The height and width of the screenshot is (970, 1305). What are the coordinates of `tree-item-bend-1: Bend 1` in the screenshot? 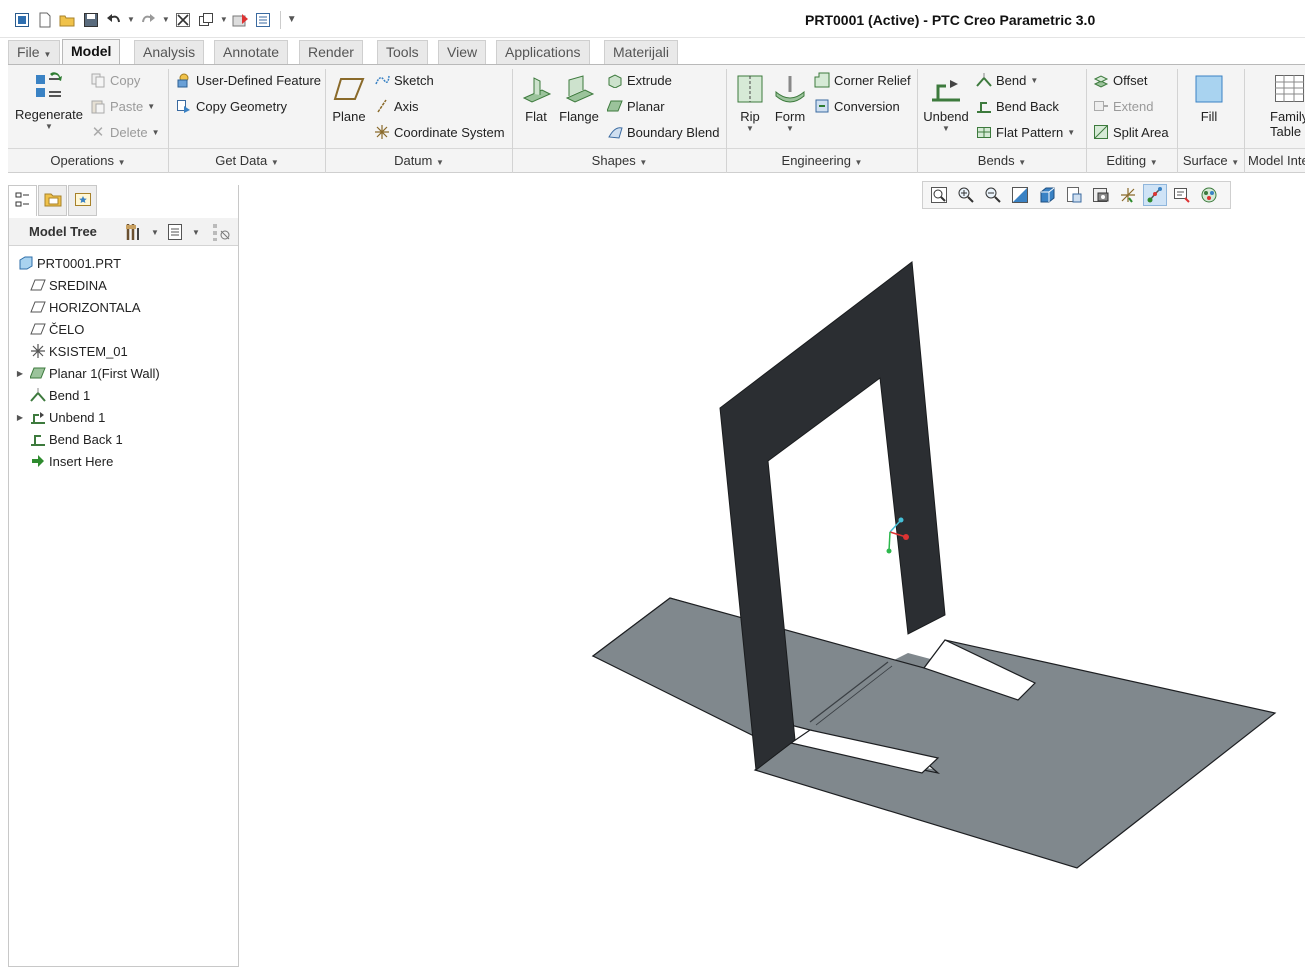 It's located at (52, 395).